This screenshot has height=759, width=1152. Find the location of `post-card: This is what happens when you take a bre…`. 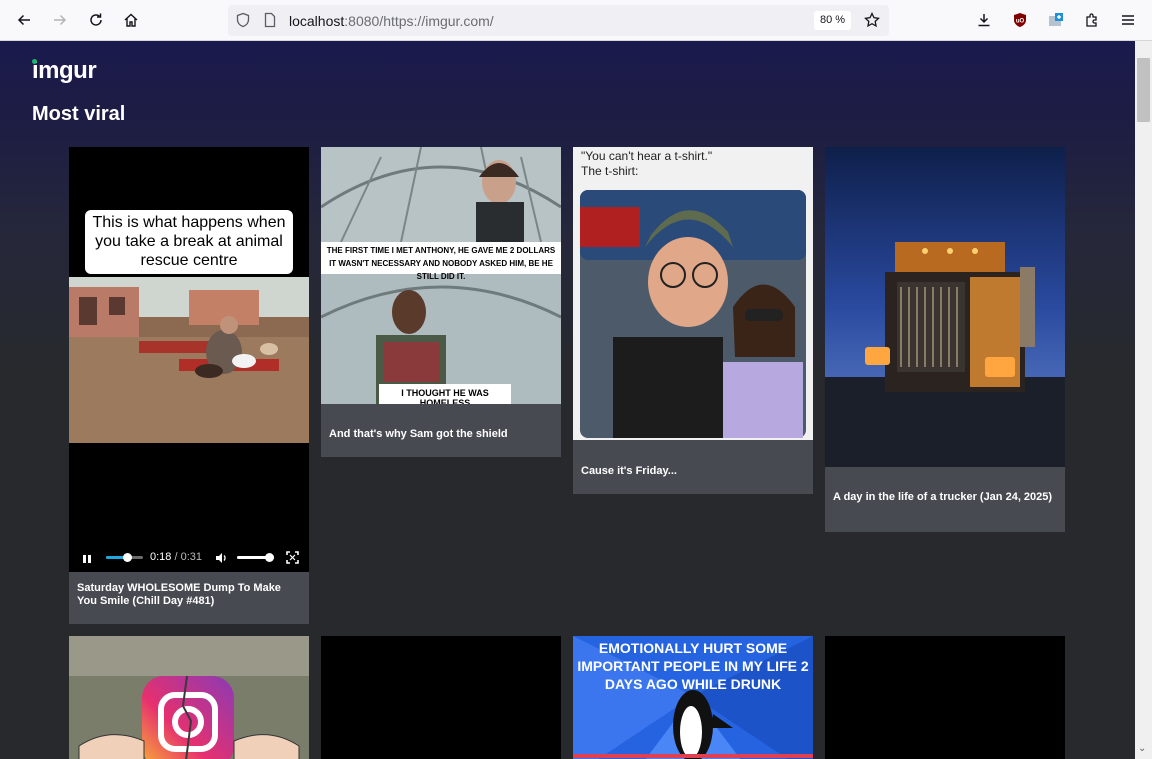

post-card: This is what happens when you take a bre… is located at coordinates (189, 385).